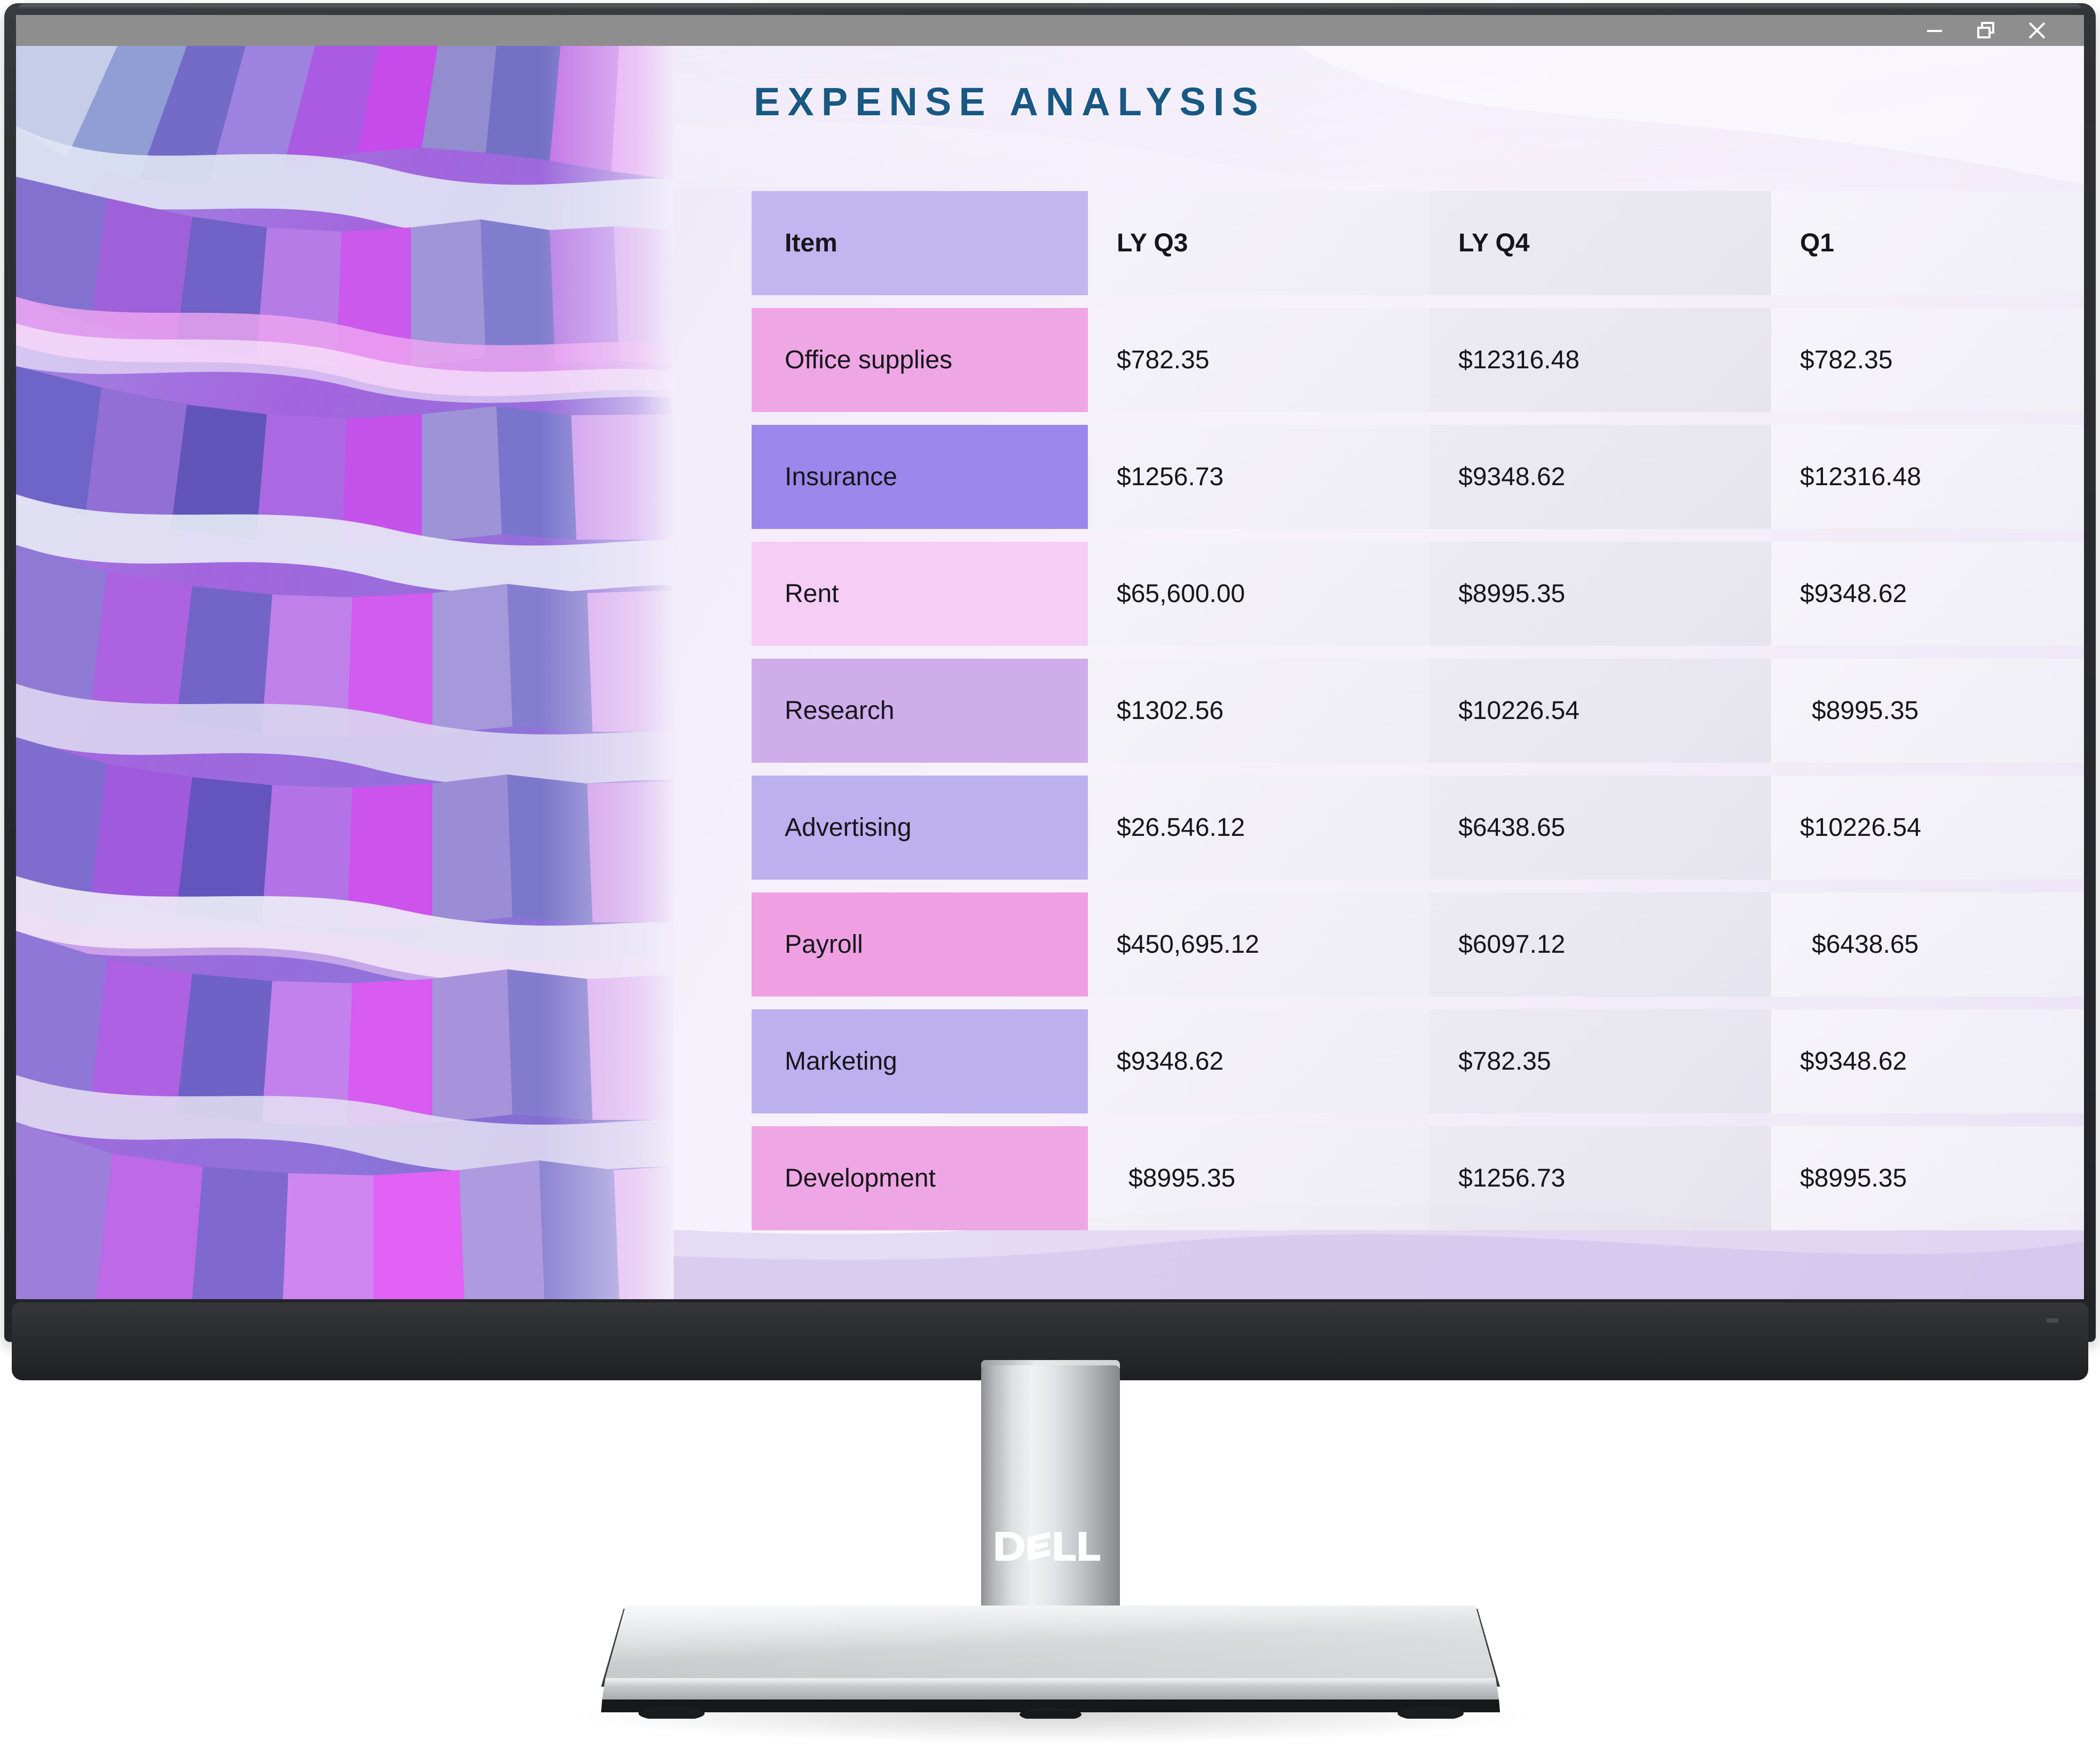 Image resolution: width=2100 pixels, height=1755 pixels. Describe the element at coordinates (1600, 594) in the screenshot. I see `cell-ly-q4: $8995.35` at that location.